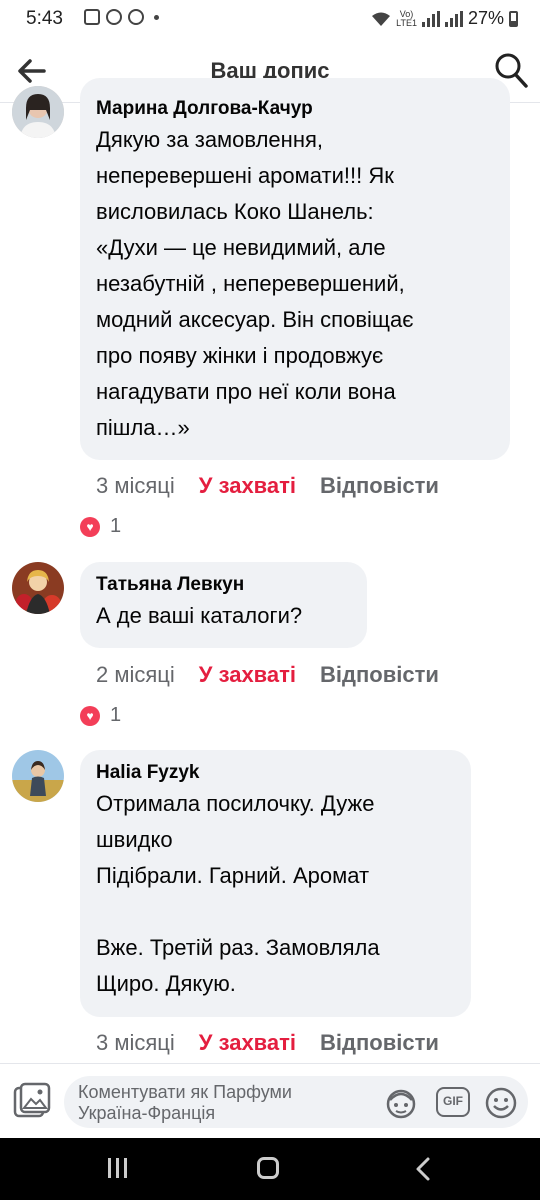 The image size is (540, 1200). I want to click on comment-actions: 2 місяці У захваті Відповісти, so click(267, 675).